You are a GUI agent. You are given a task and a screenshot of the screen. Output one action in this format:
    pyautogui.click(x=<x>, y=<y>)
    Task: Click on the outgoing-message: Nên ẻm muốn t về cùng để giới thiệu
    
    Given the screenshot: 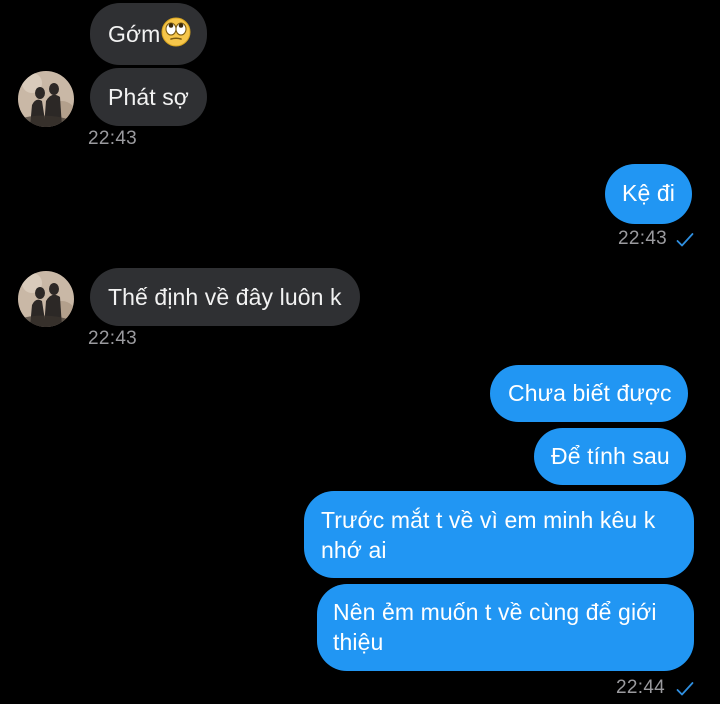 What is the action you would take?
    pyautogui.click(x=505, y=627)
    